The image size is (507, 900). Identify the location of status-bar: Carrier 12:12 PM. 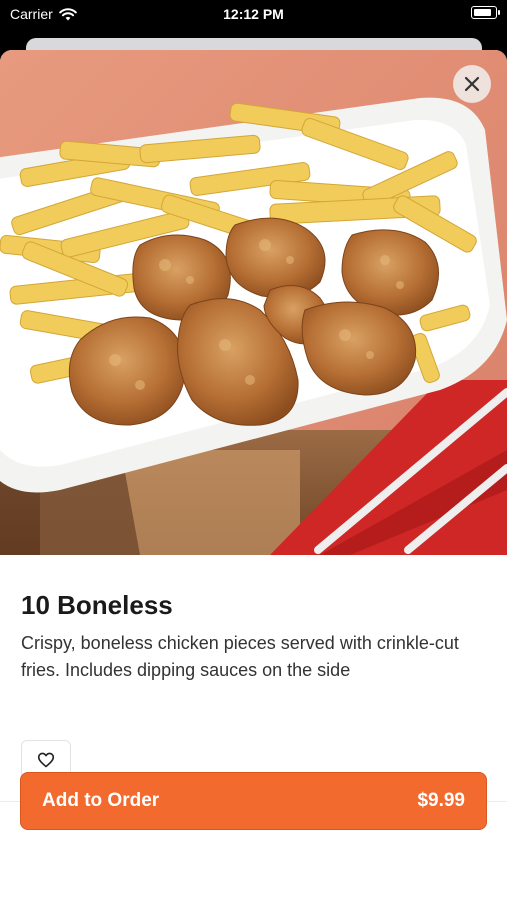
(253, 15).